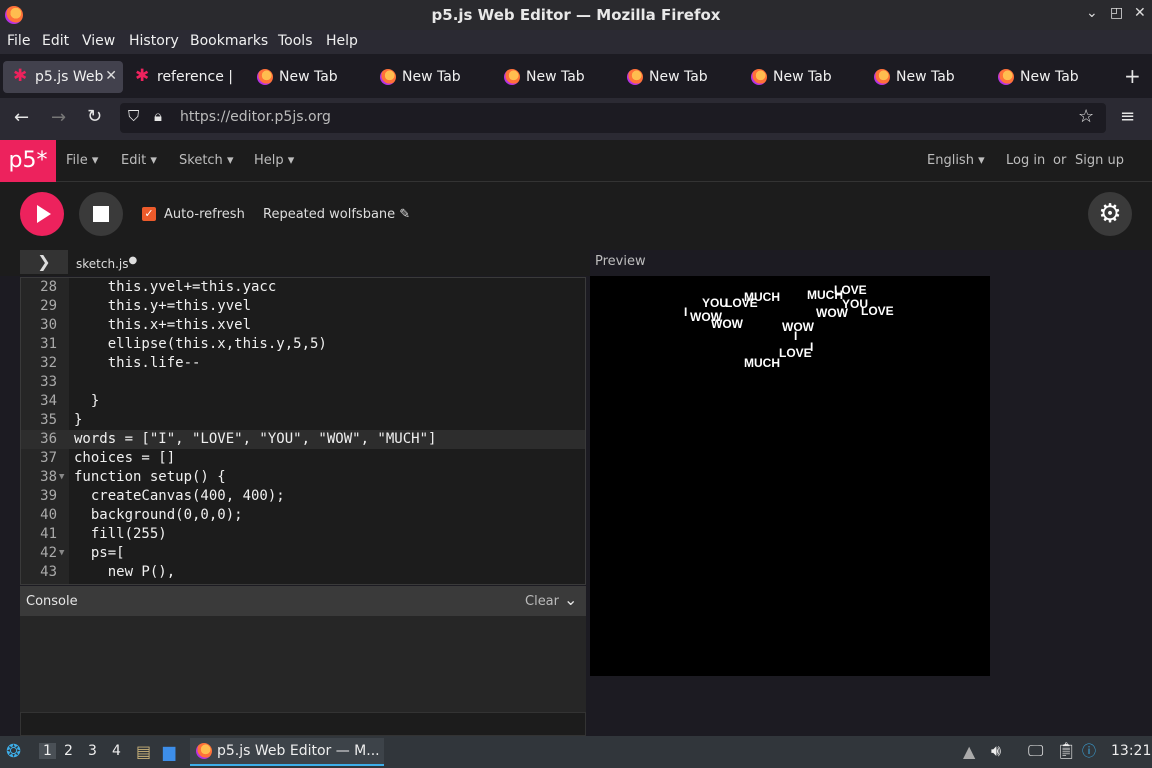 This screenshot has width=1152, height=768. Describe the element at coordinates (303, 496) in the screenshot. I see `code-line: 39 createCanvas(400, 400);` at that location.